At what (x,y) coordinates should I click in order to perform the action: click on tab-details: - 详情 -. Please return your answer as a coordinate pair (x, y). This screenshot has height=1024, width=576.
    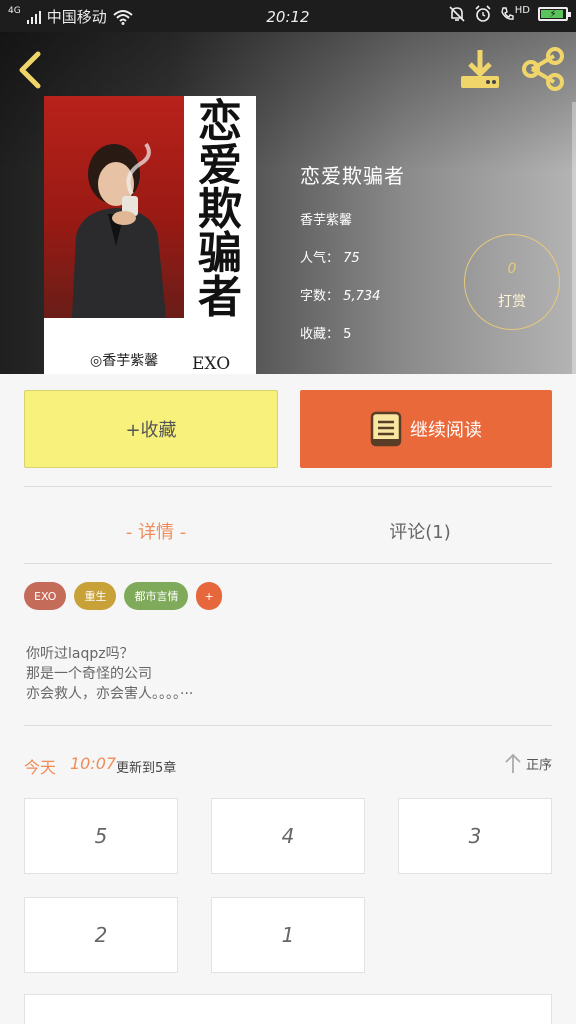
    Looking at the image, I should click on (156, 531).